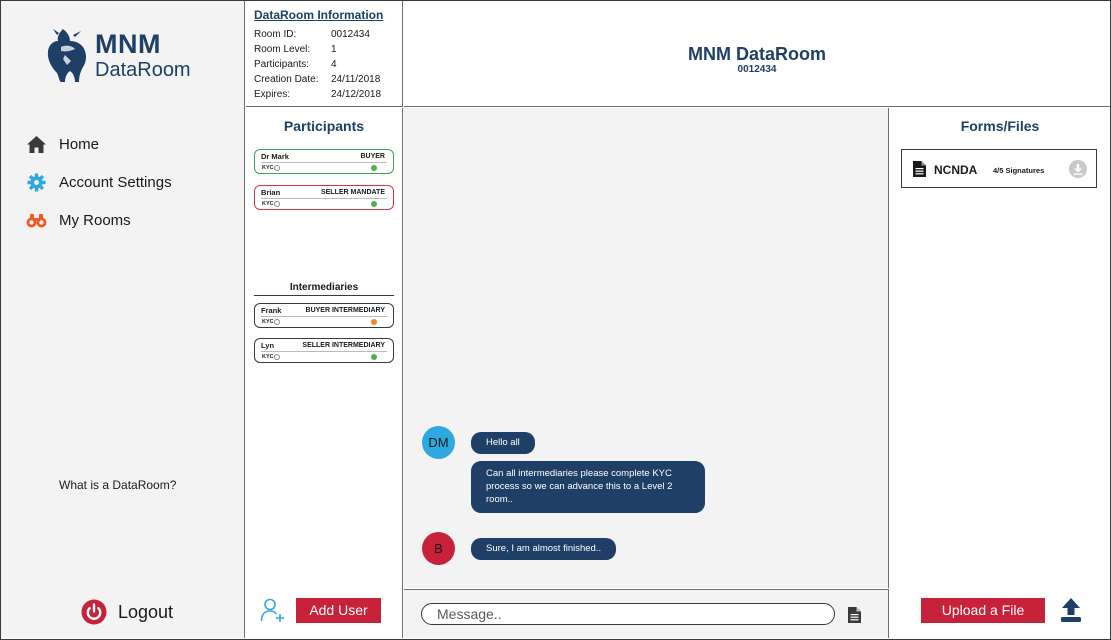  I want to click on power-icon, so click(94, 612).